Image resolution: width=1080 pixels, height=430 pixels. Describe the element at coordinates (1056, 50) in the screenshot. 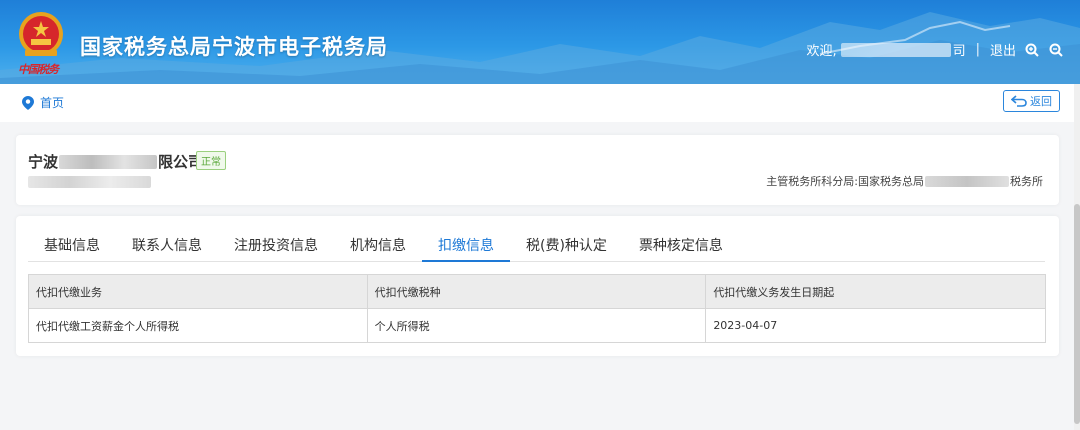

I see `zoom-out-icon` at that location.